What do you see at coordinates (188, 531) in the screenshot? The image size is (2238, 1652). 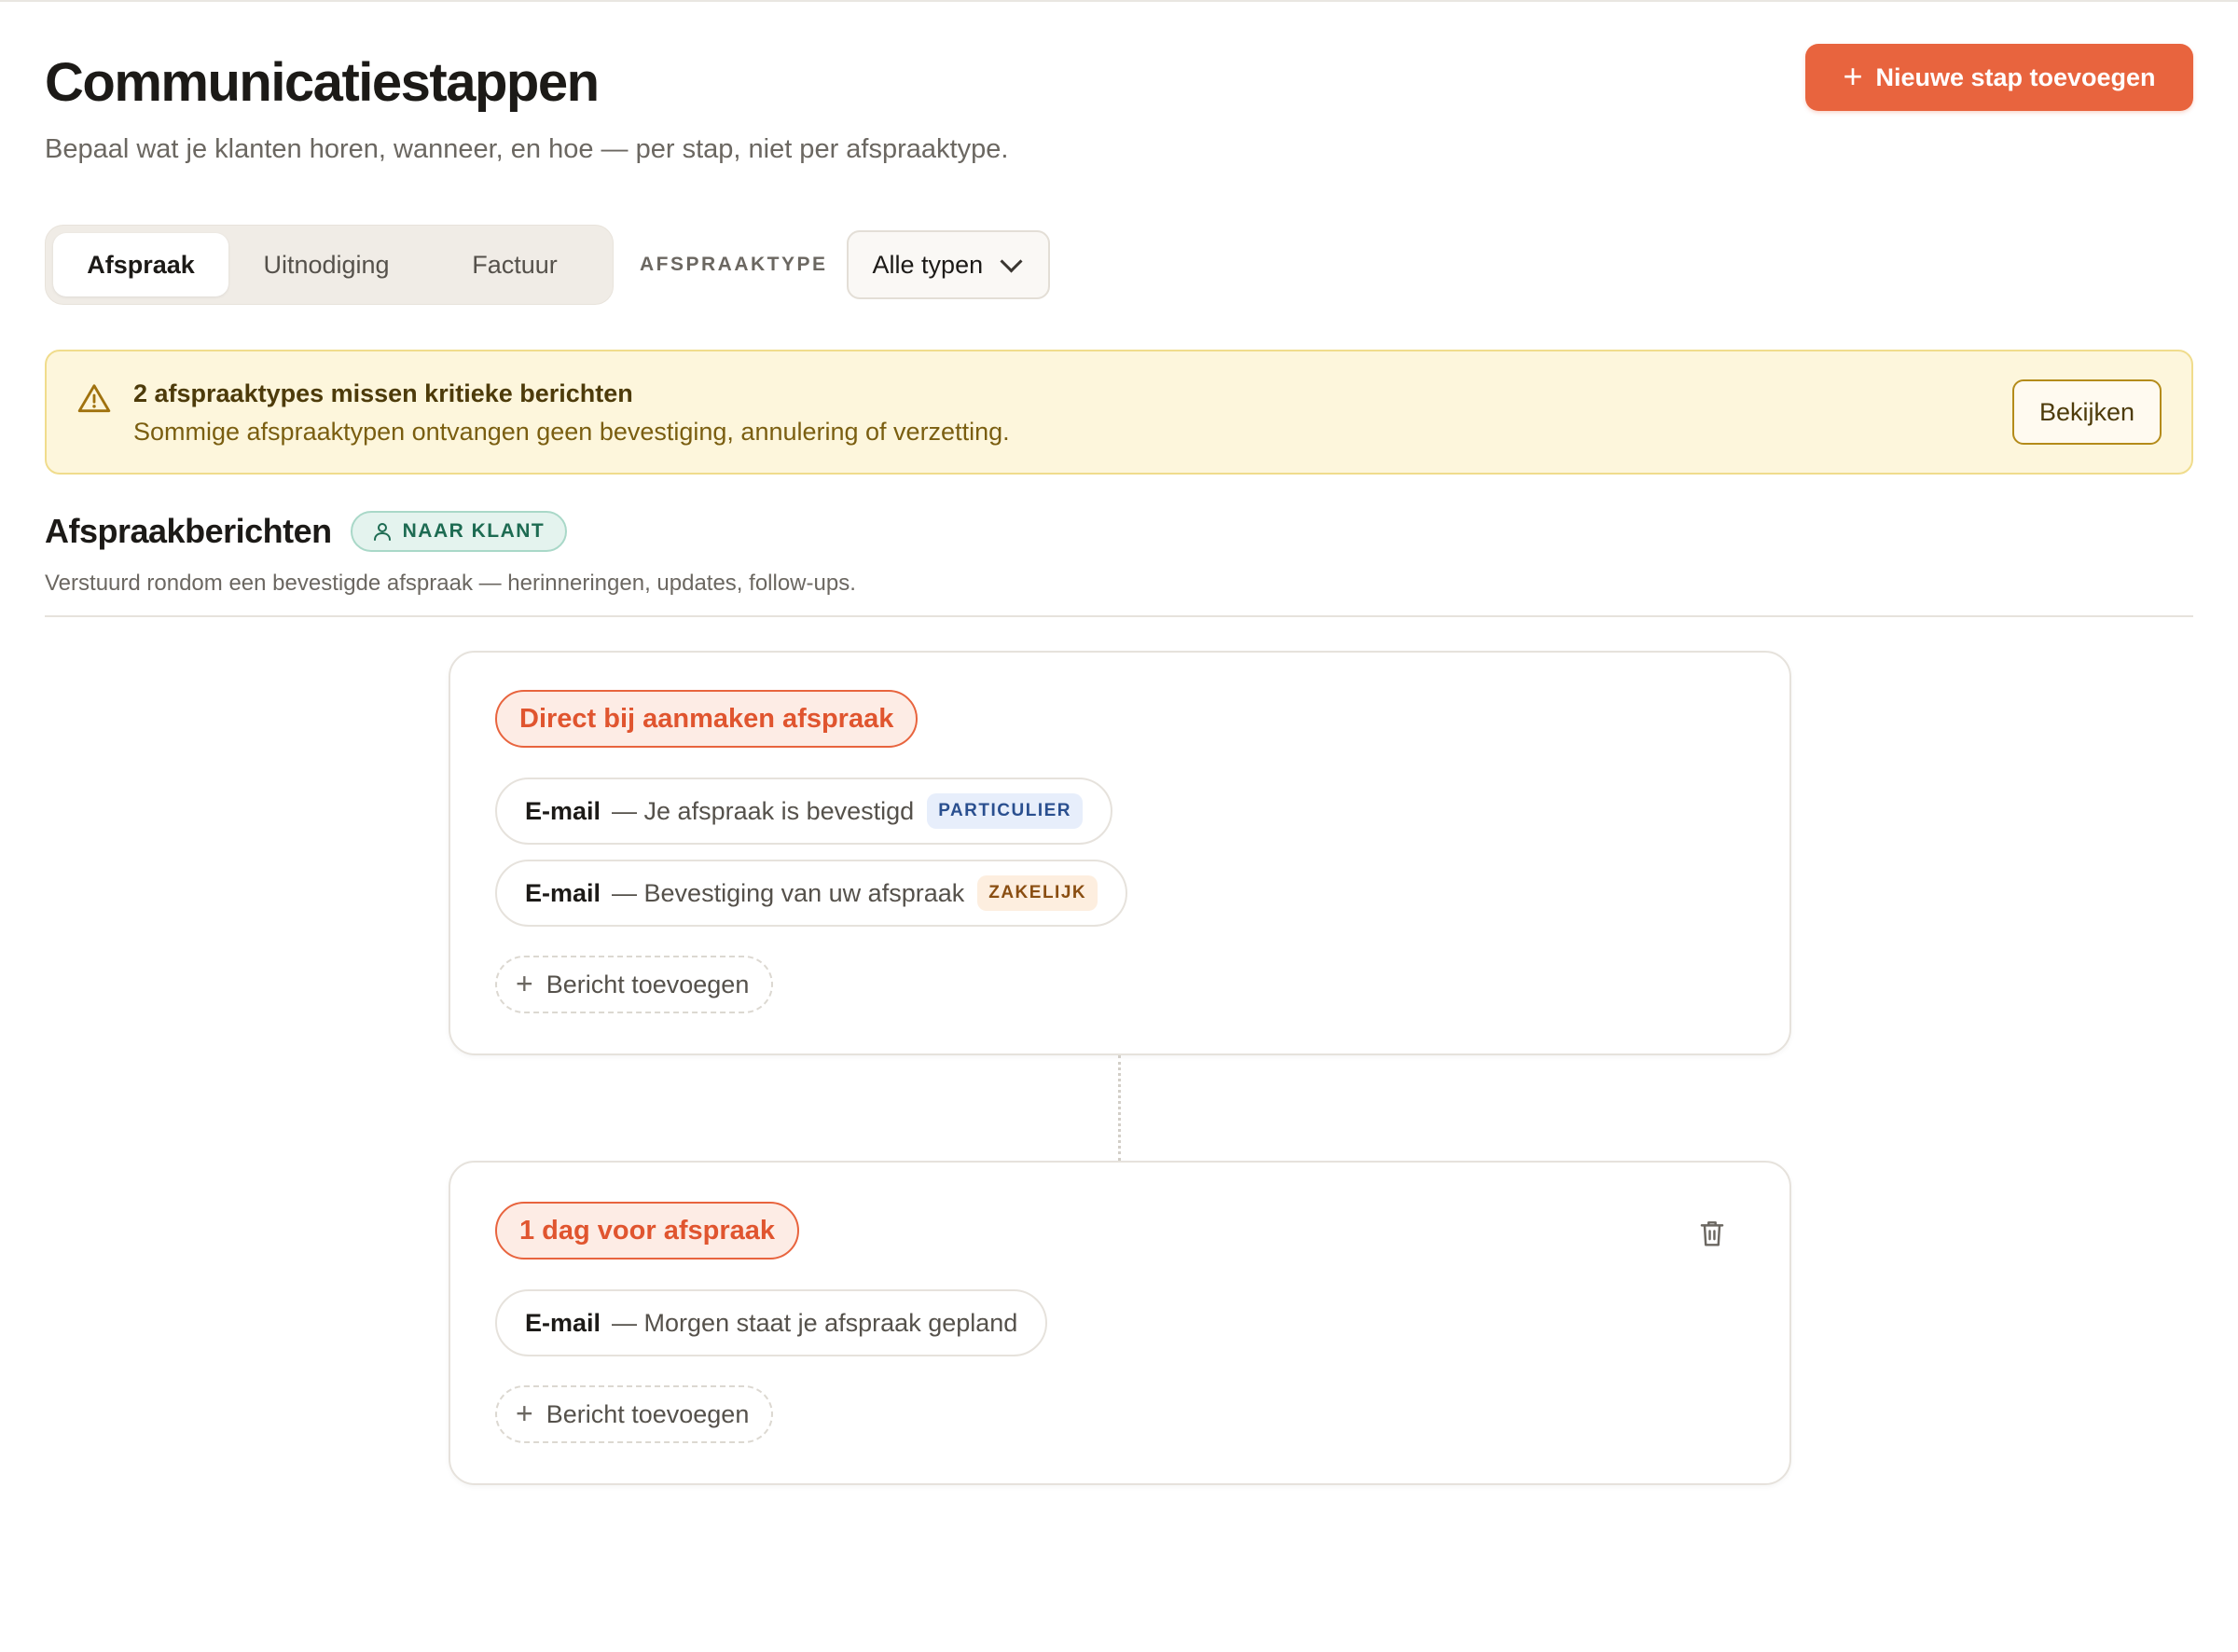 I see `section-title: Afspraakberichten` at bounding box center [188, 531].